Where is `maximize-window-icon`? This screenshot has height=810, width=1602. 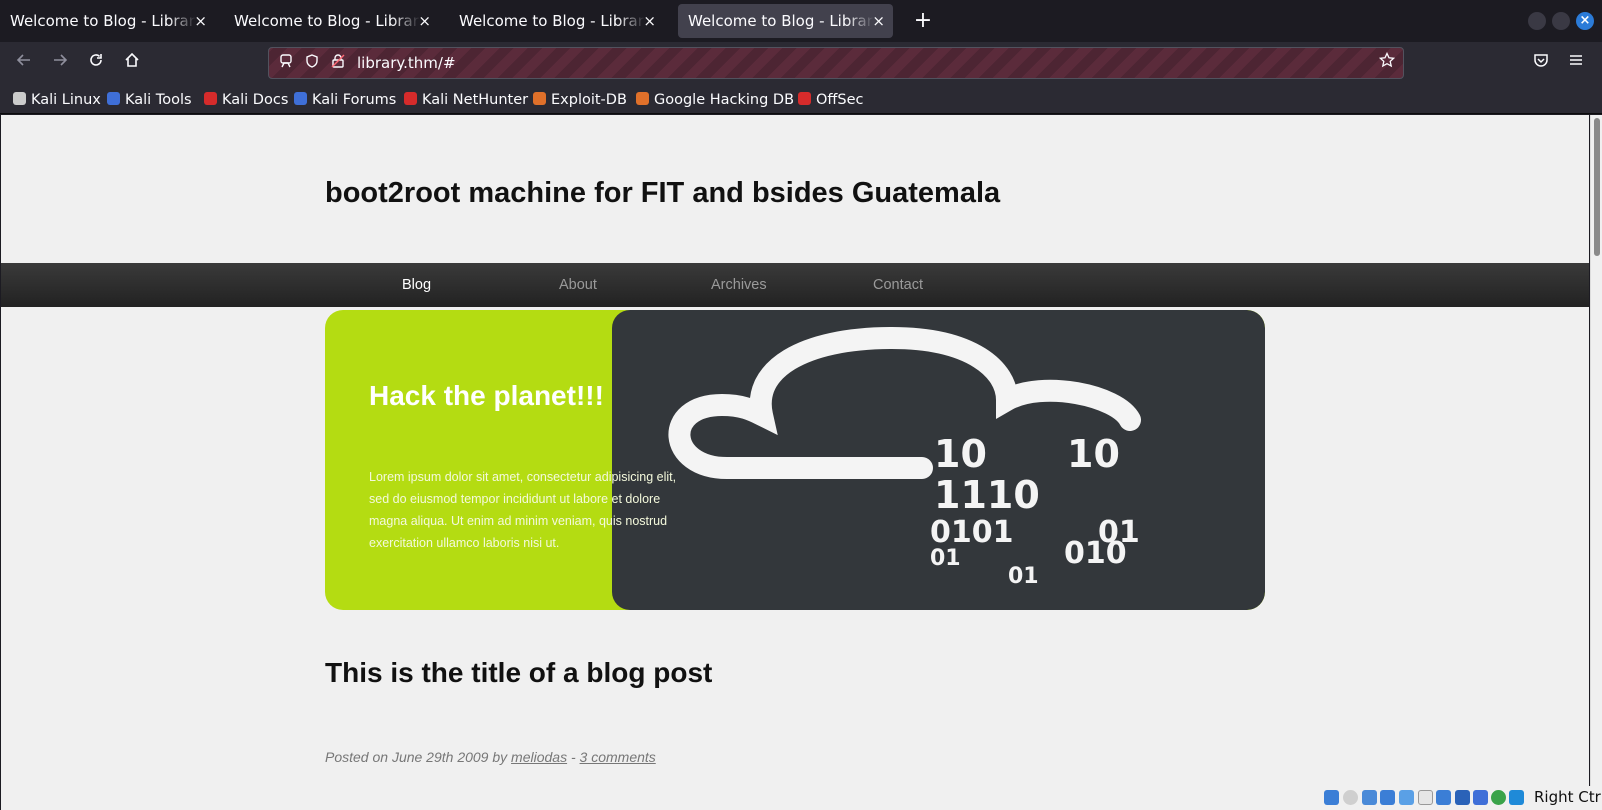
maximize-window-icon is located at coordinates (1561, 21).